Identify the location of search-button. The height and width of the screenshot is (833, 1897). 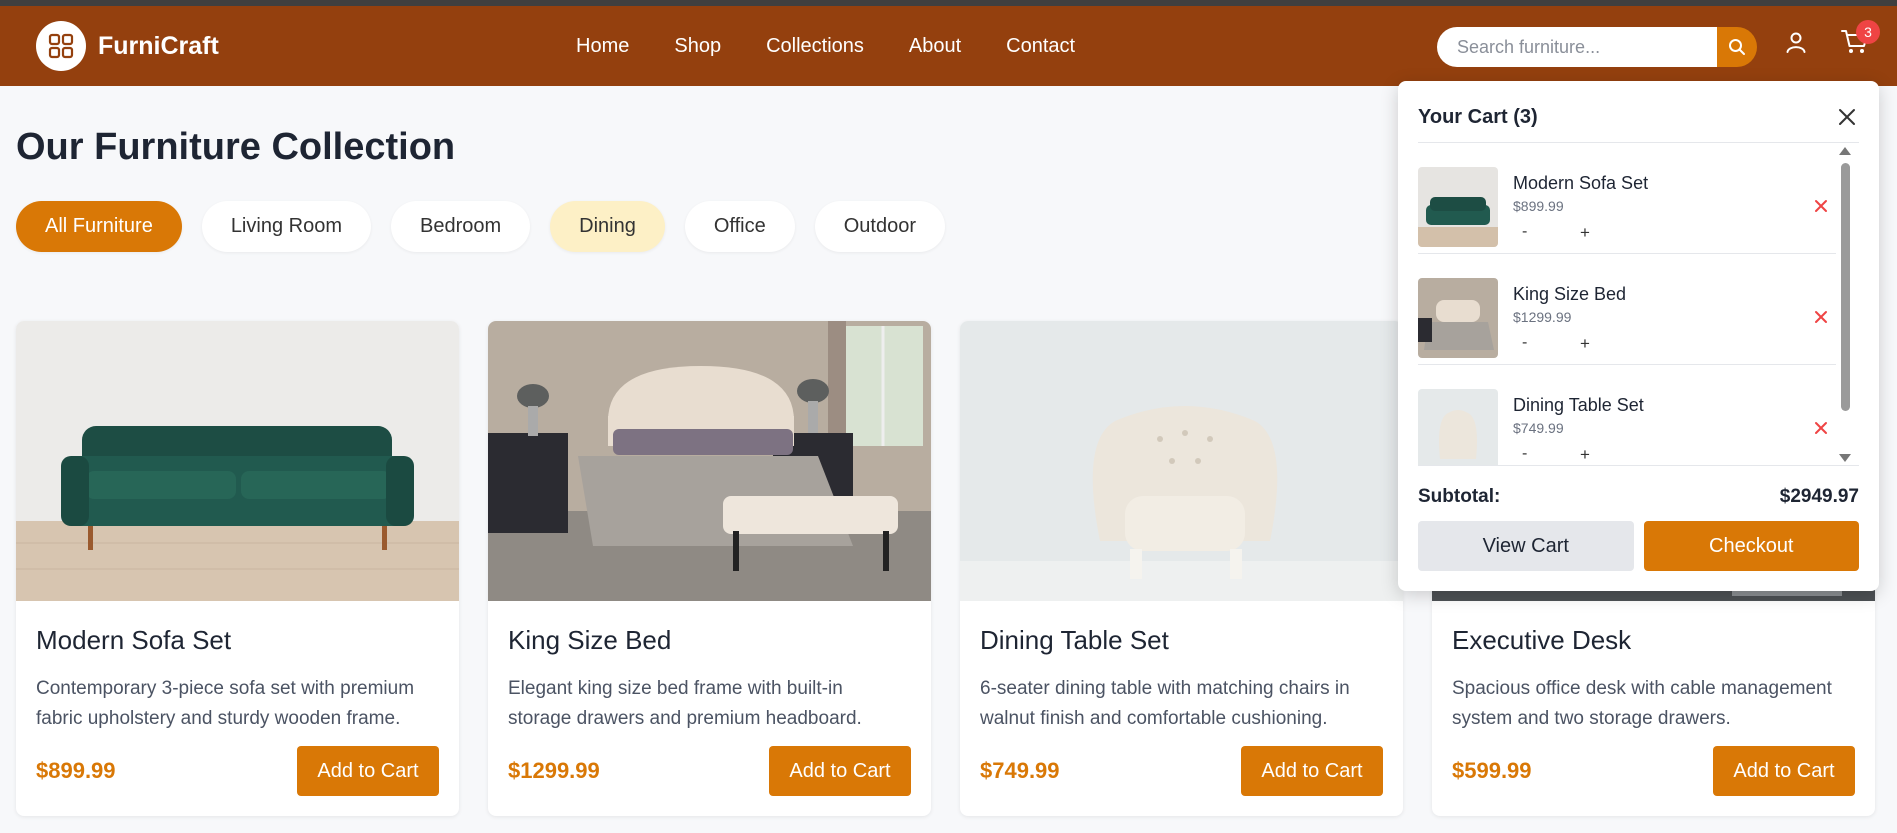
(1737, 47).